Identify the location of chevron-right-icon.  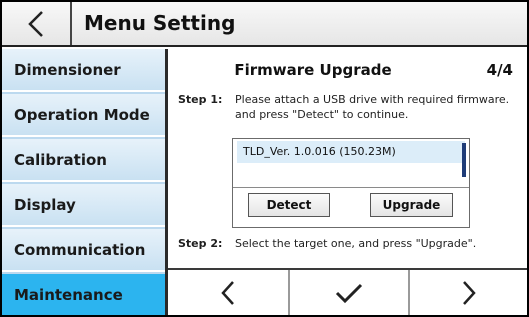
(469, 292).